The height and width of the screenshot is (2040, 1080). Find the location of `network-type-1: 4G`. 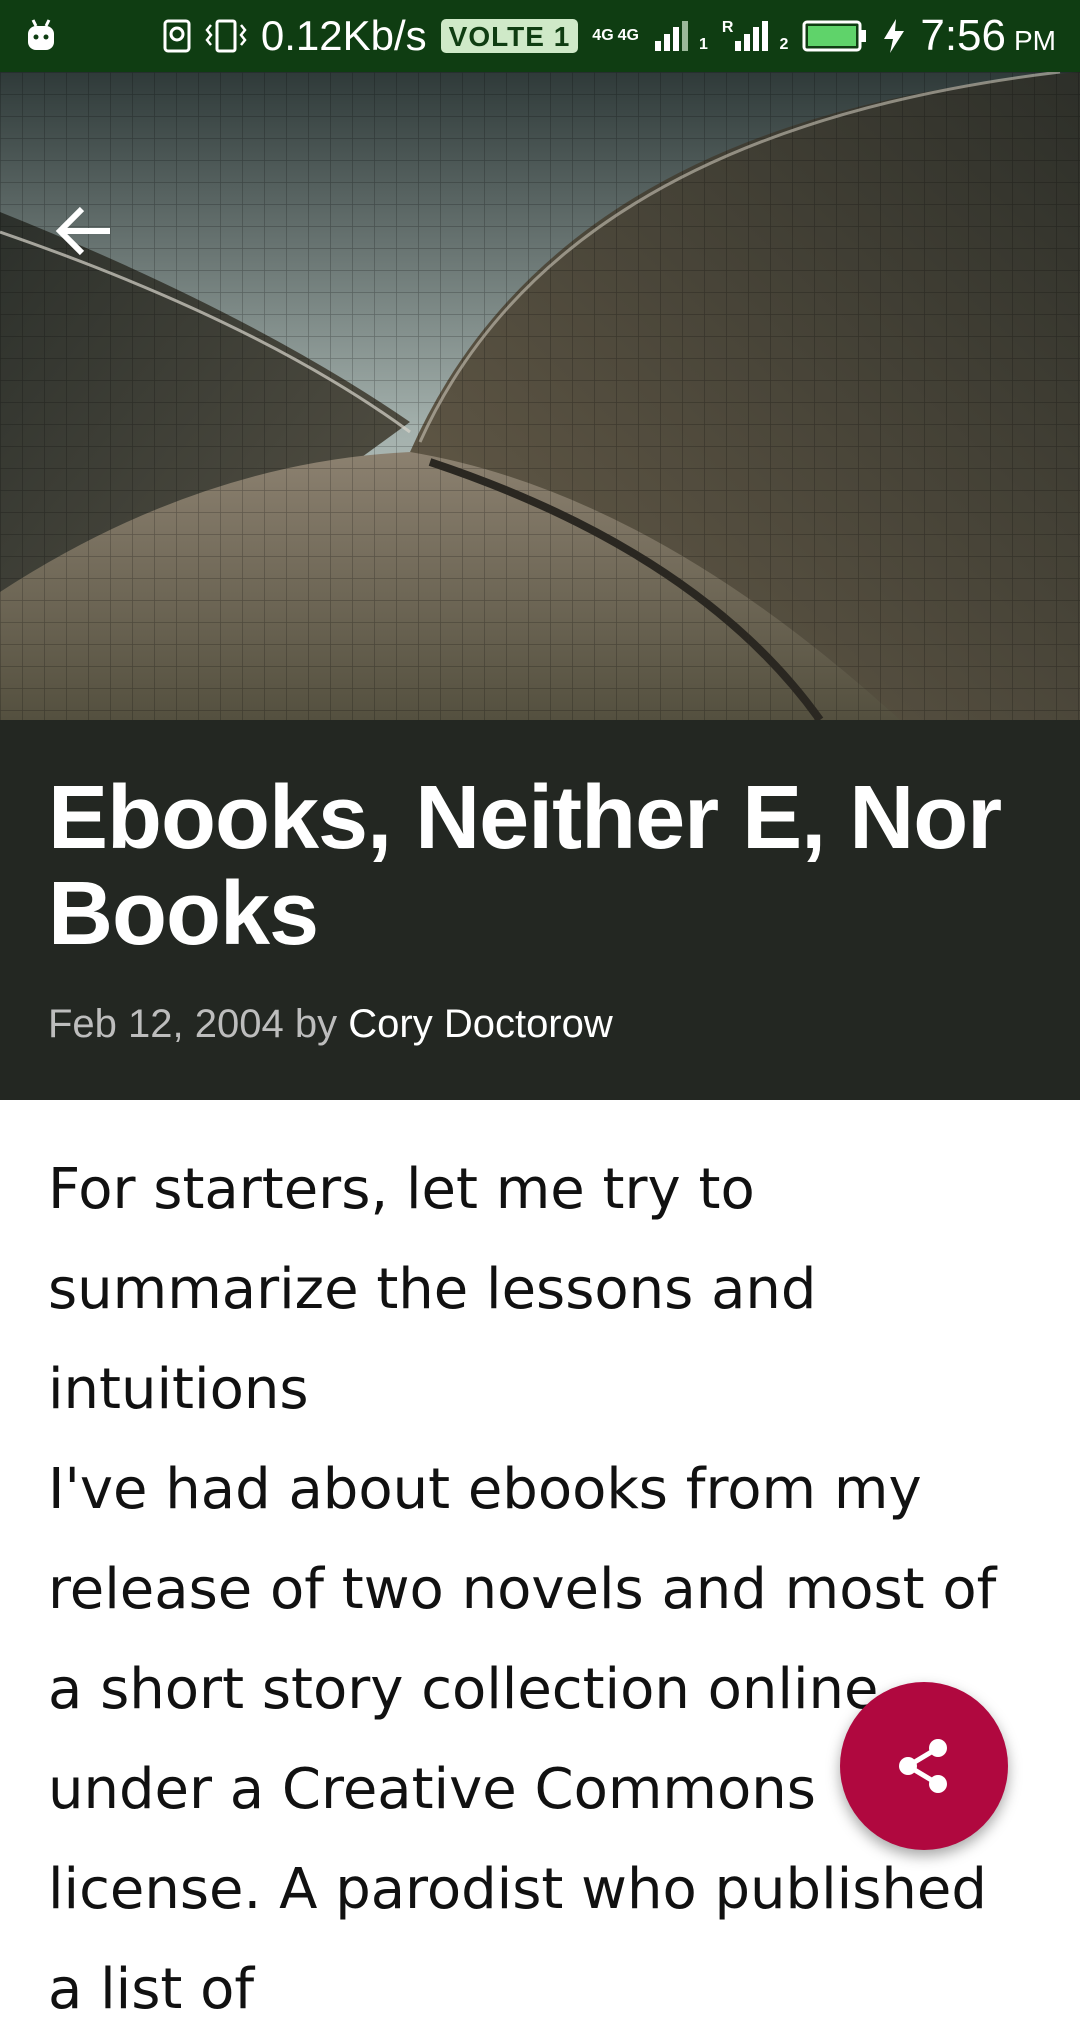

network-type-1: 4G is located at coordinates (603, 35).